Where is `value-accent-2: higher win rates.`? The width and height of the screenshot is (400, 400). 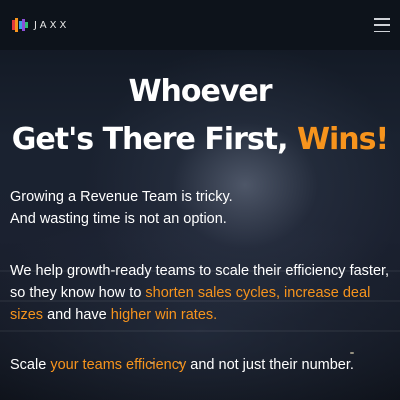
value-accent-2: higher win rates. is located at coordinates (164, 315).